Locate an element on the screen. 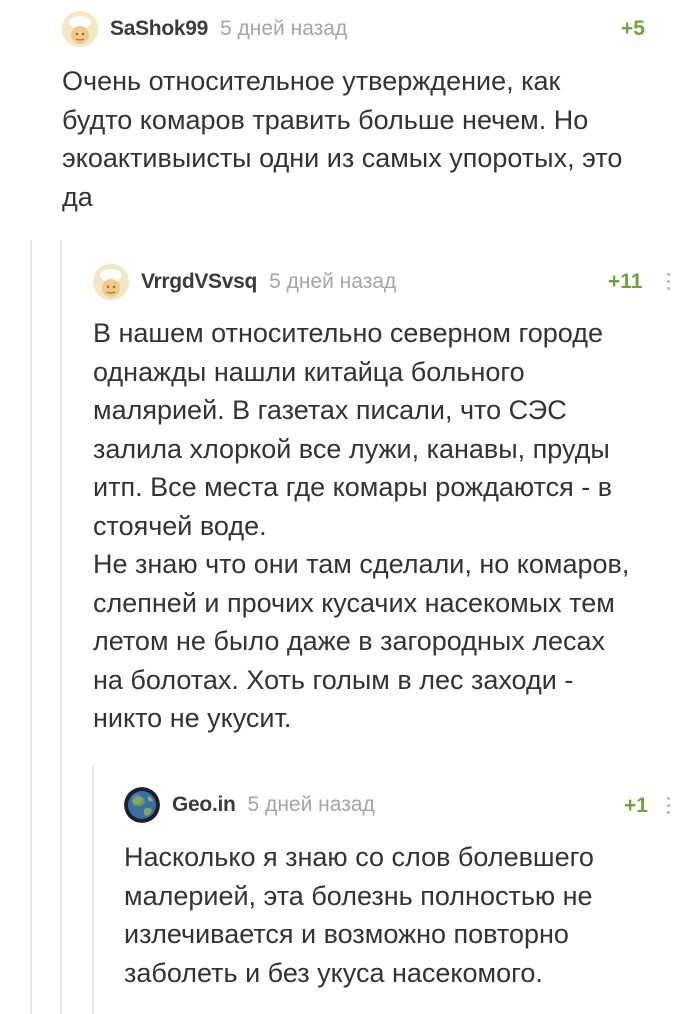 This screenshot has height=1014, width=700. comment-rating: +11 is located at coordinates (625, 282).